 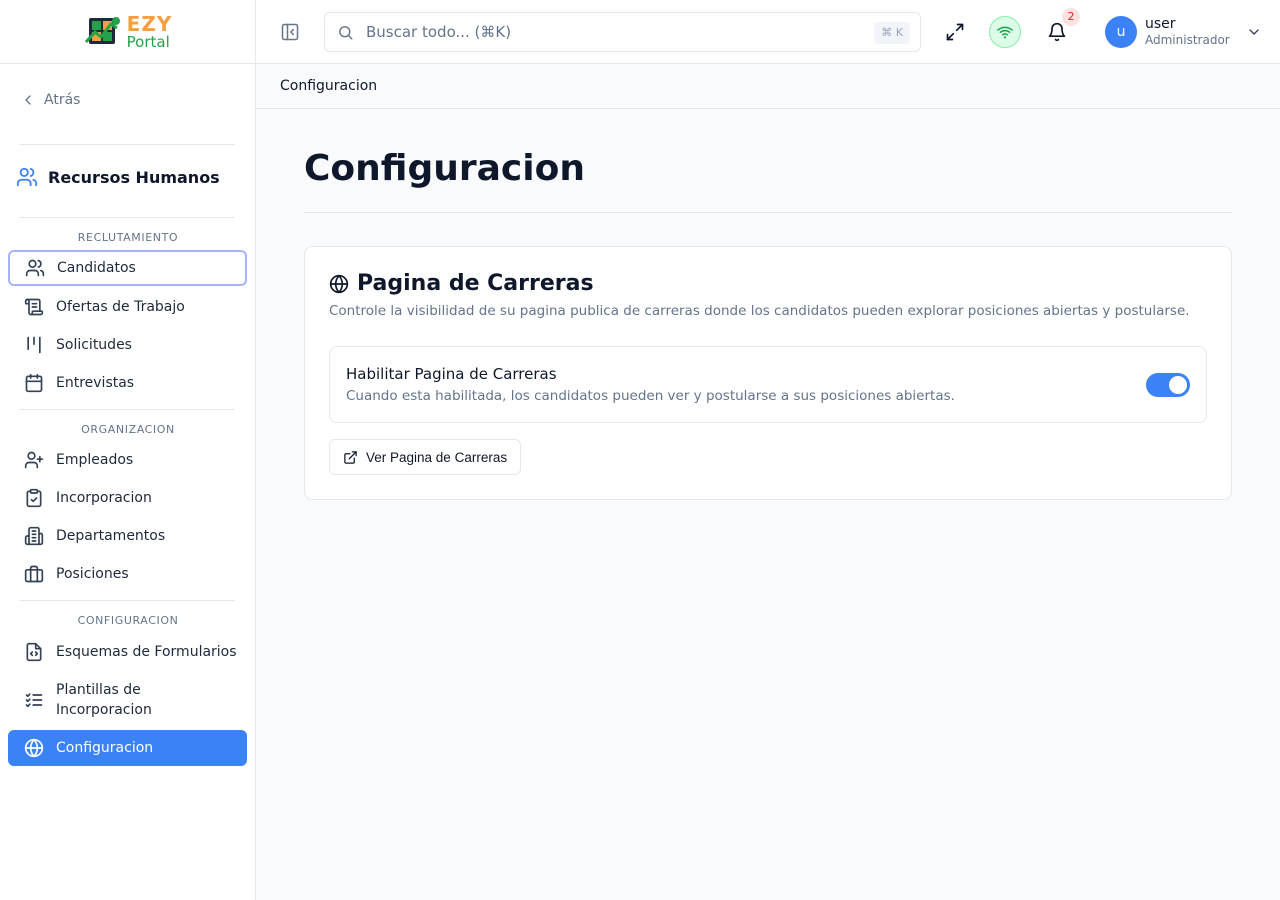 What do you see at coordinates (148, 41) in the screenshot?
I see `brand-line2: Portal` at bounding box center [148, 41].